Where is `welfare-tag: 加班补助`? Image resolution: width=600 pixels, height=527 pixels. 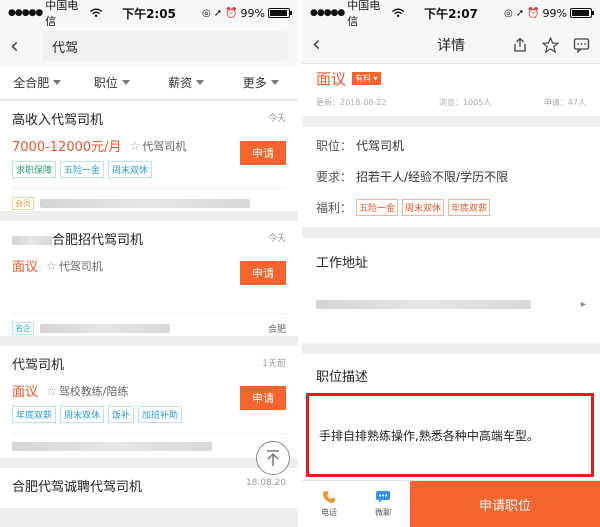 welfare-tag: 加班补助 is located at coordinates (160, 414).